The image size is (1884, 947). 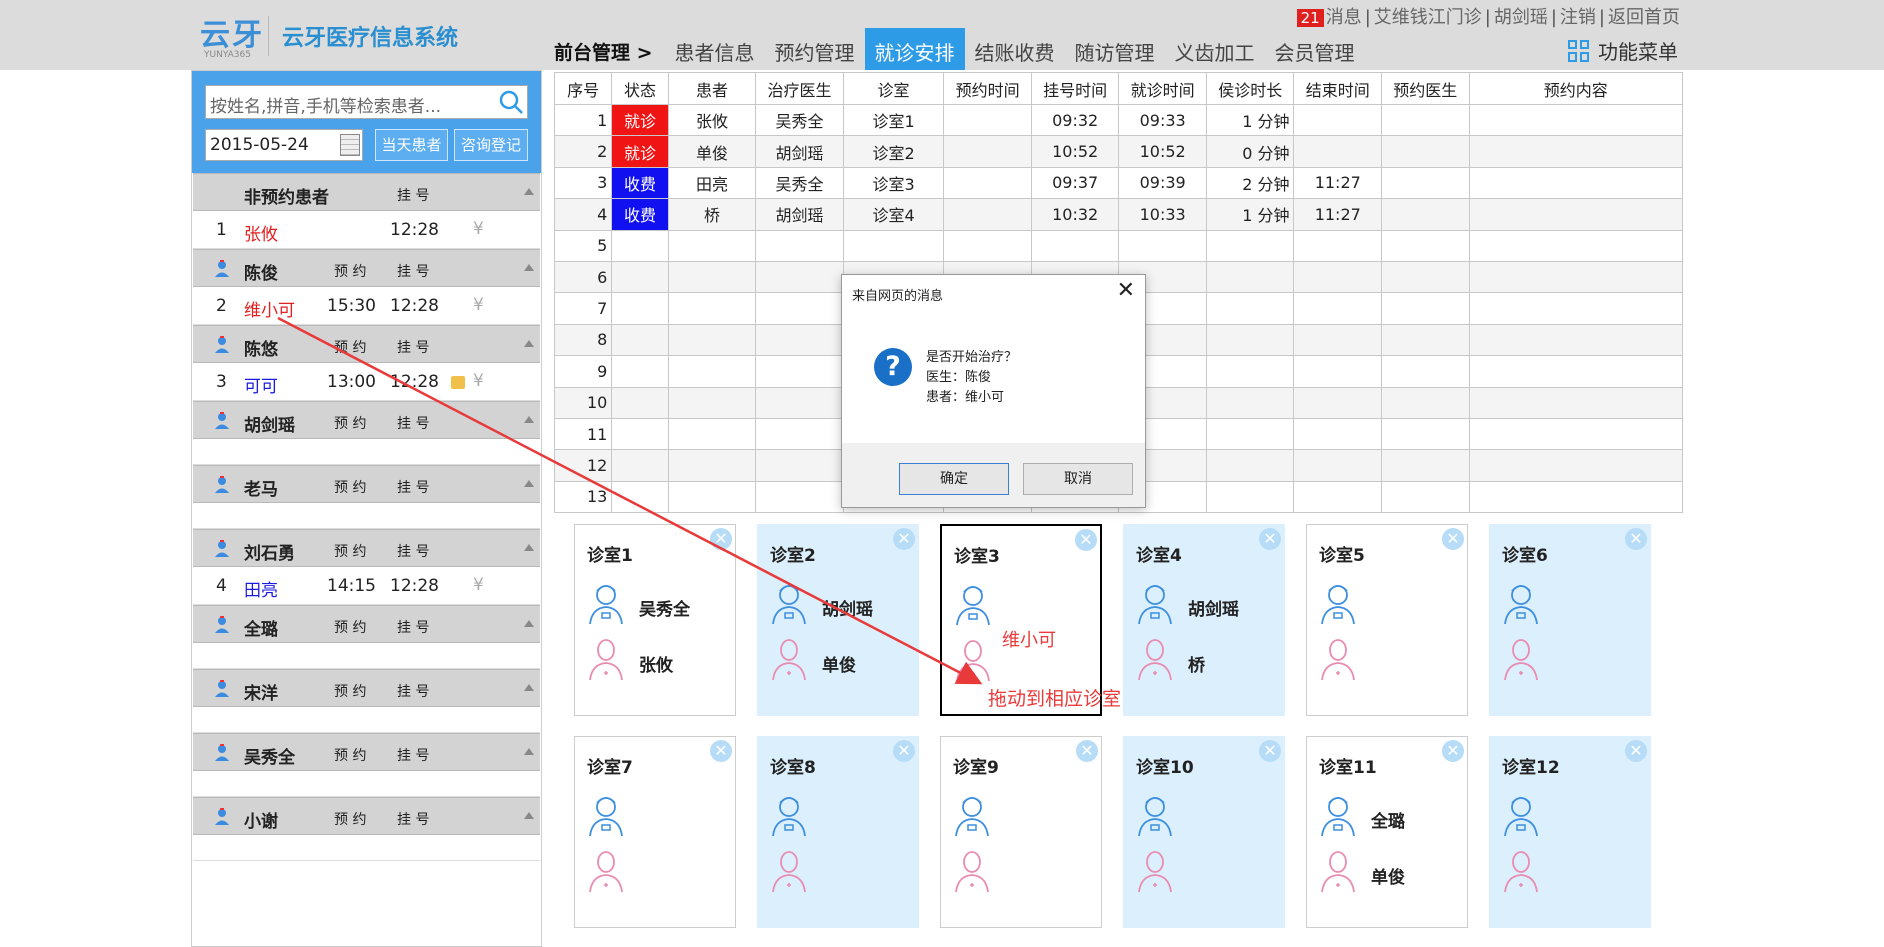 I want to click on tab-membership: 会员管理, so click(x=1315, y=49).